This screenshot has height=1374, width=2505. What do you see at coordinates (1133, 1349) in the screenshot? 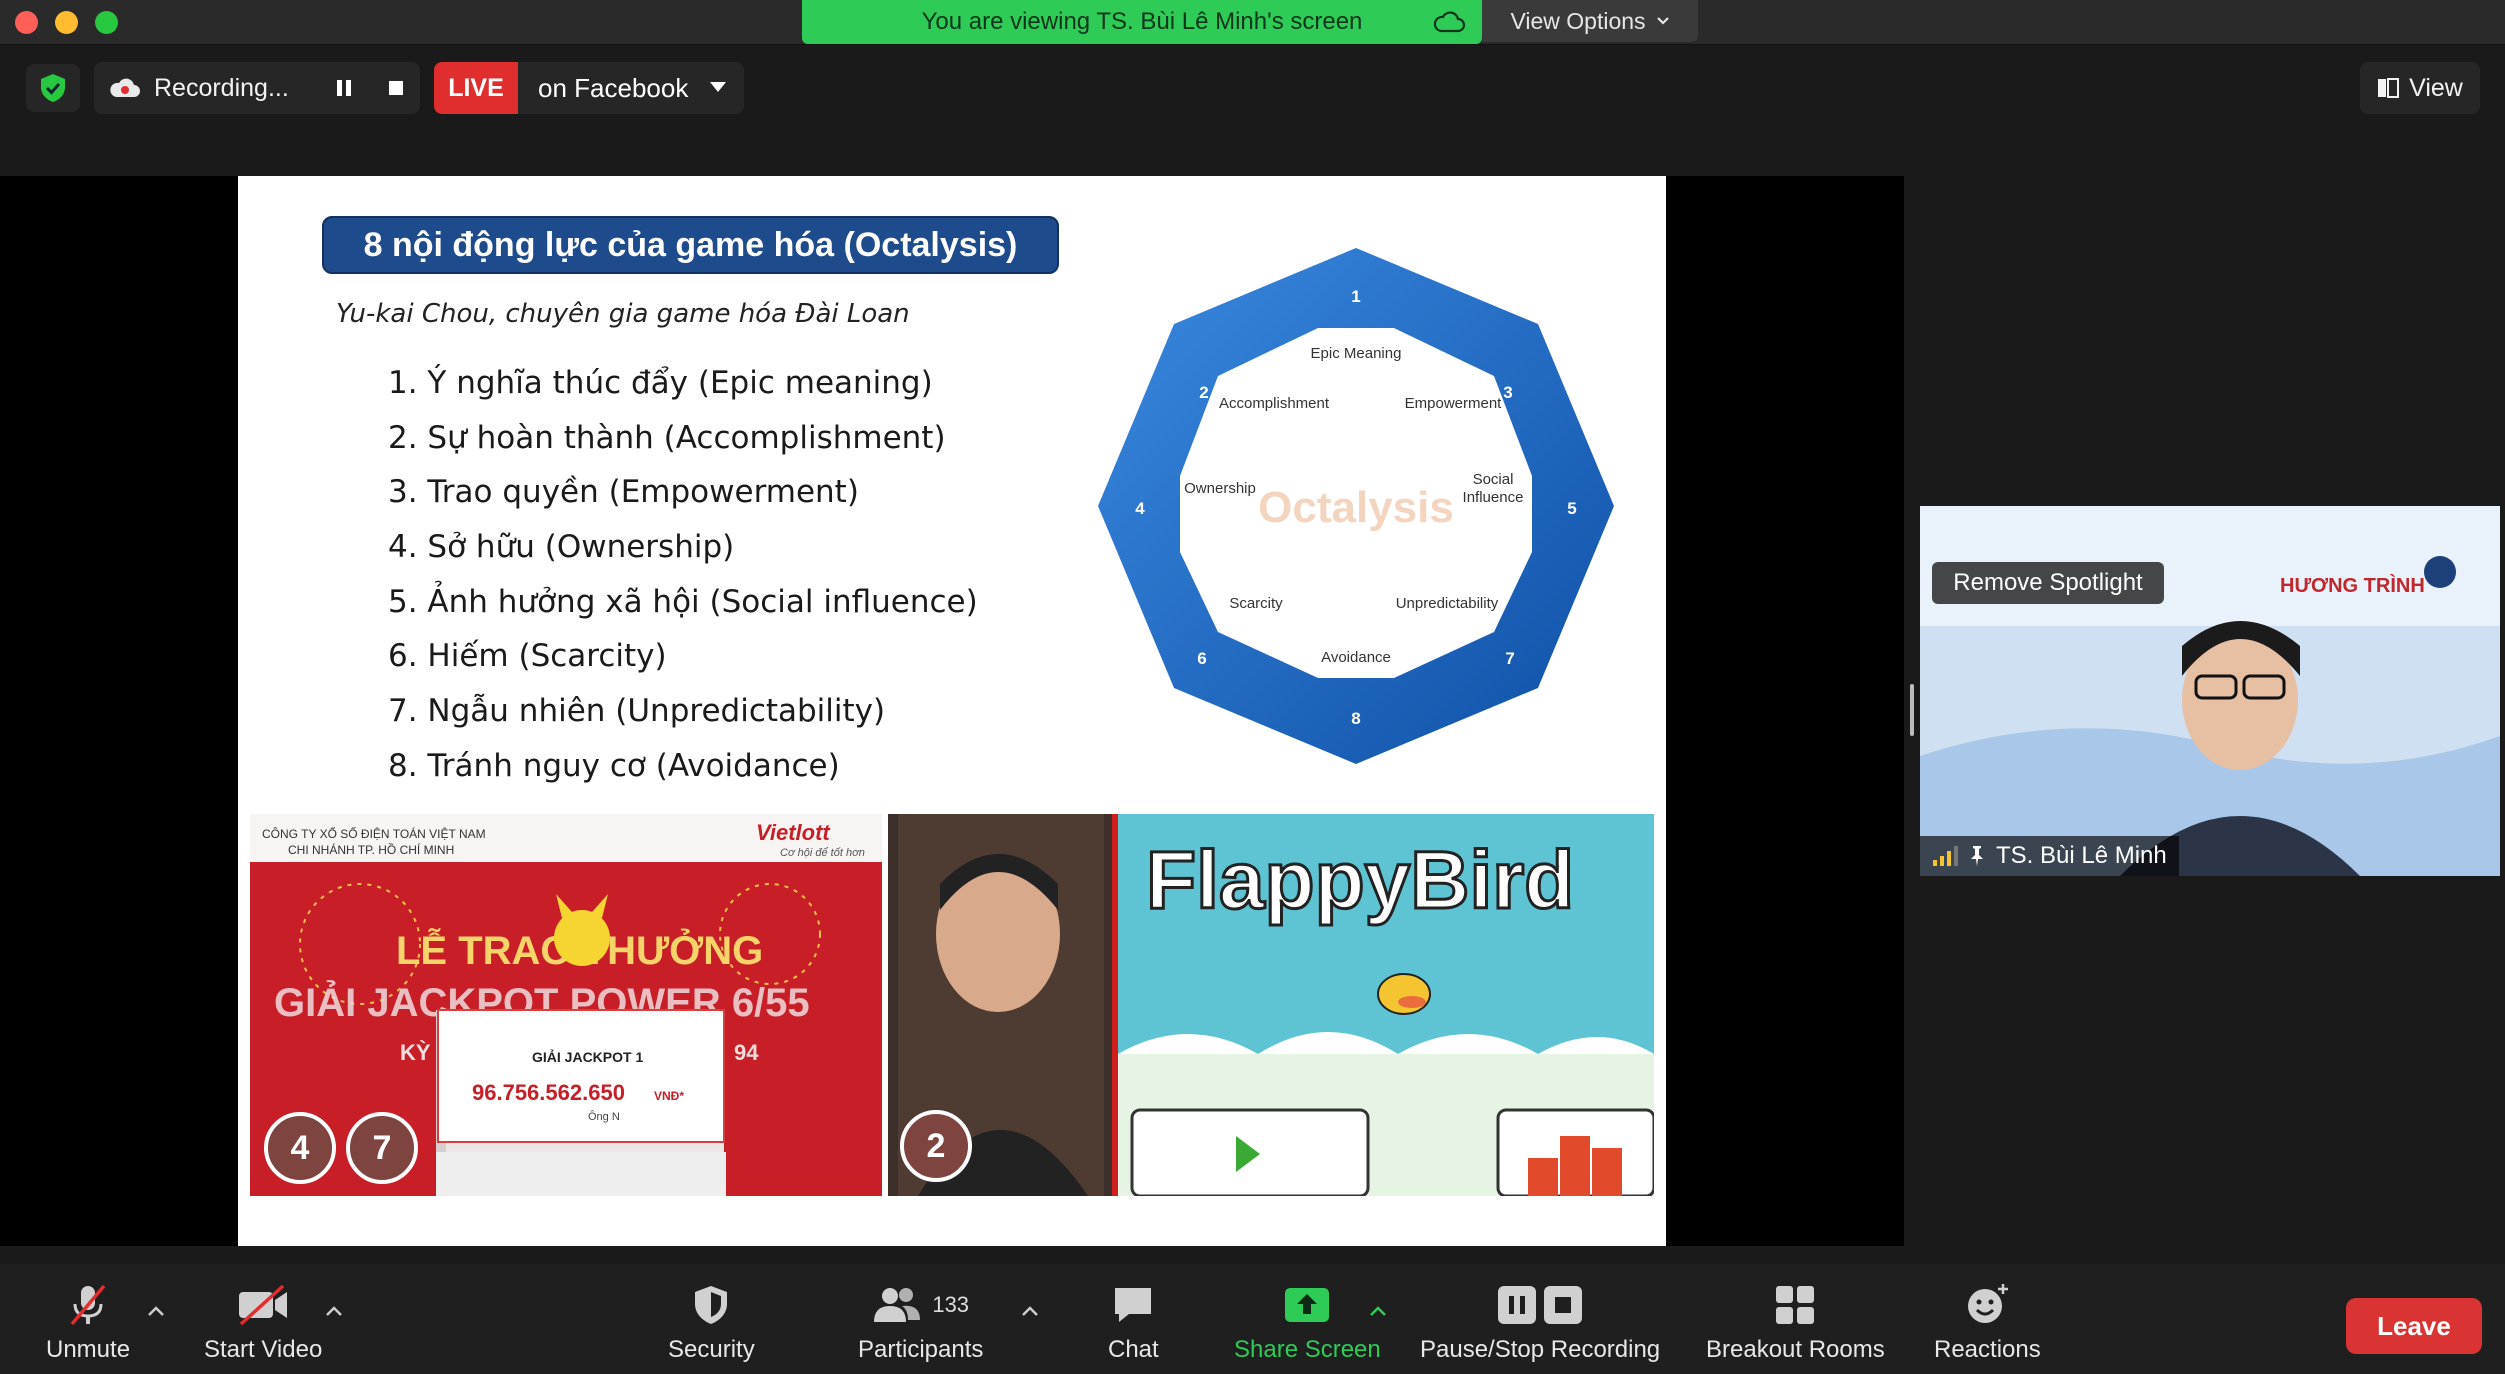
I see `chat-label: Chat` at bounding box center [1133, 1349].